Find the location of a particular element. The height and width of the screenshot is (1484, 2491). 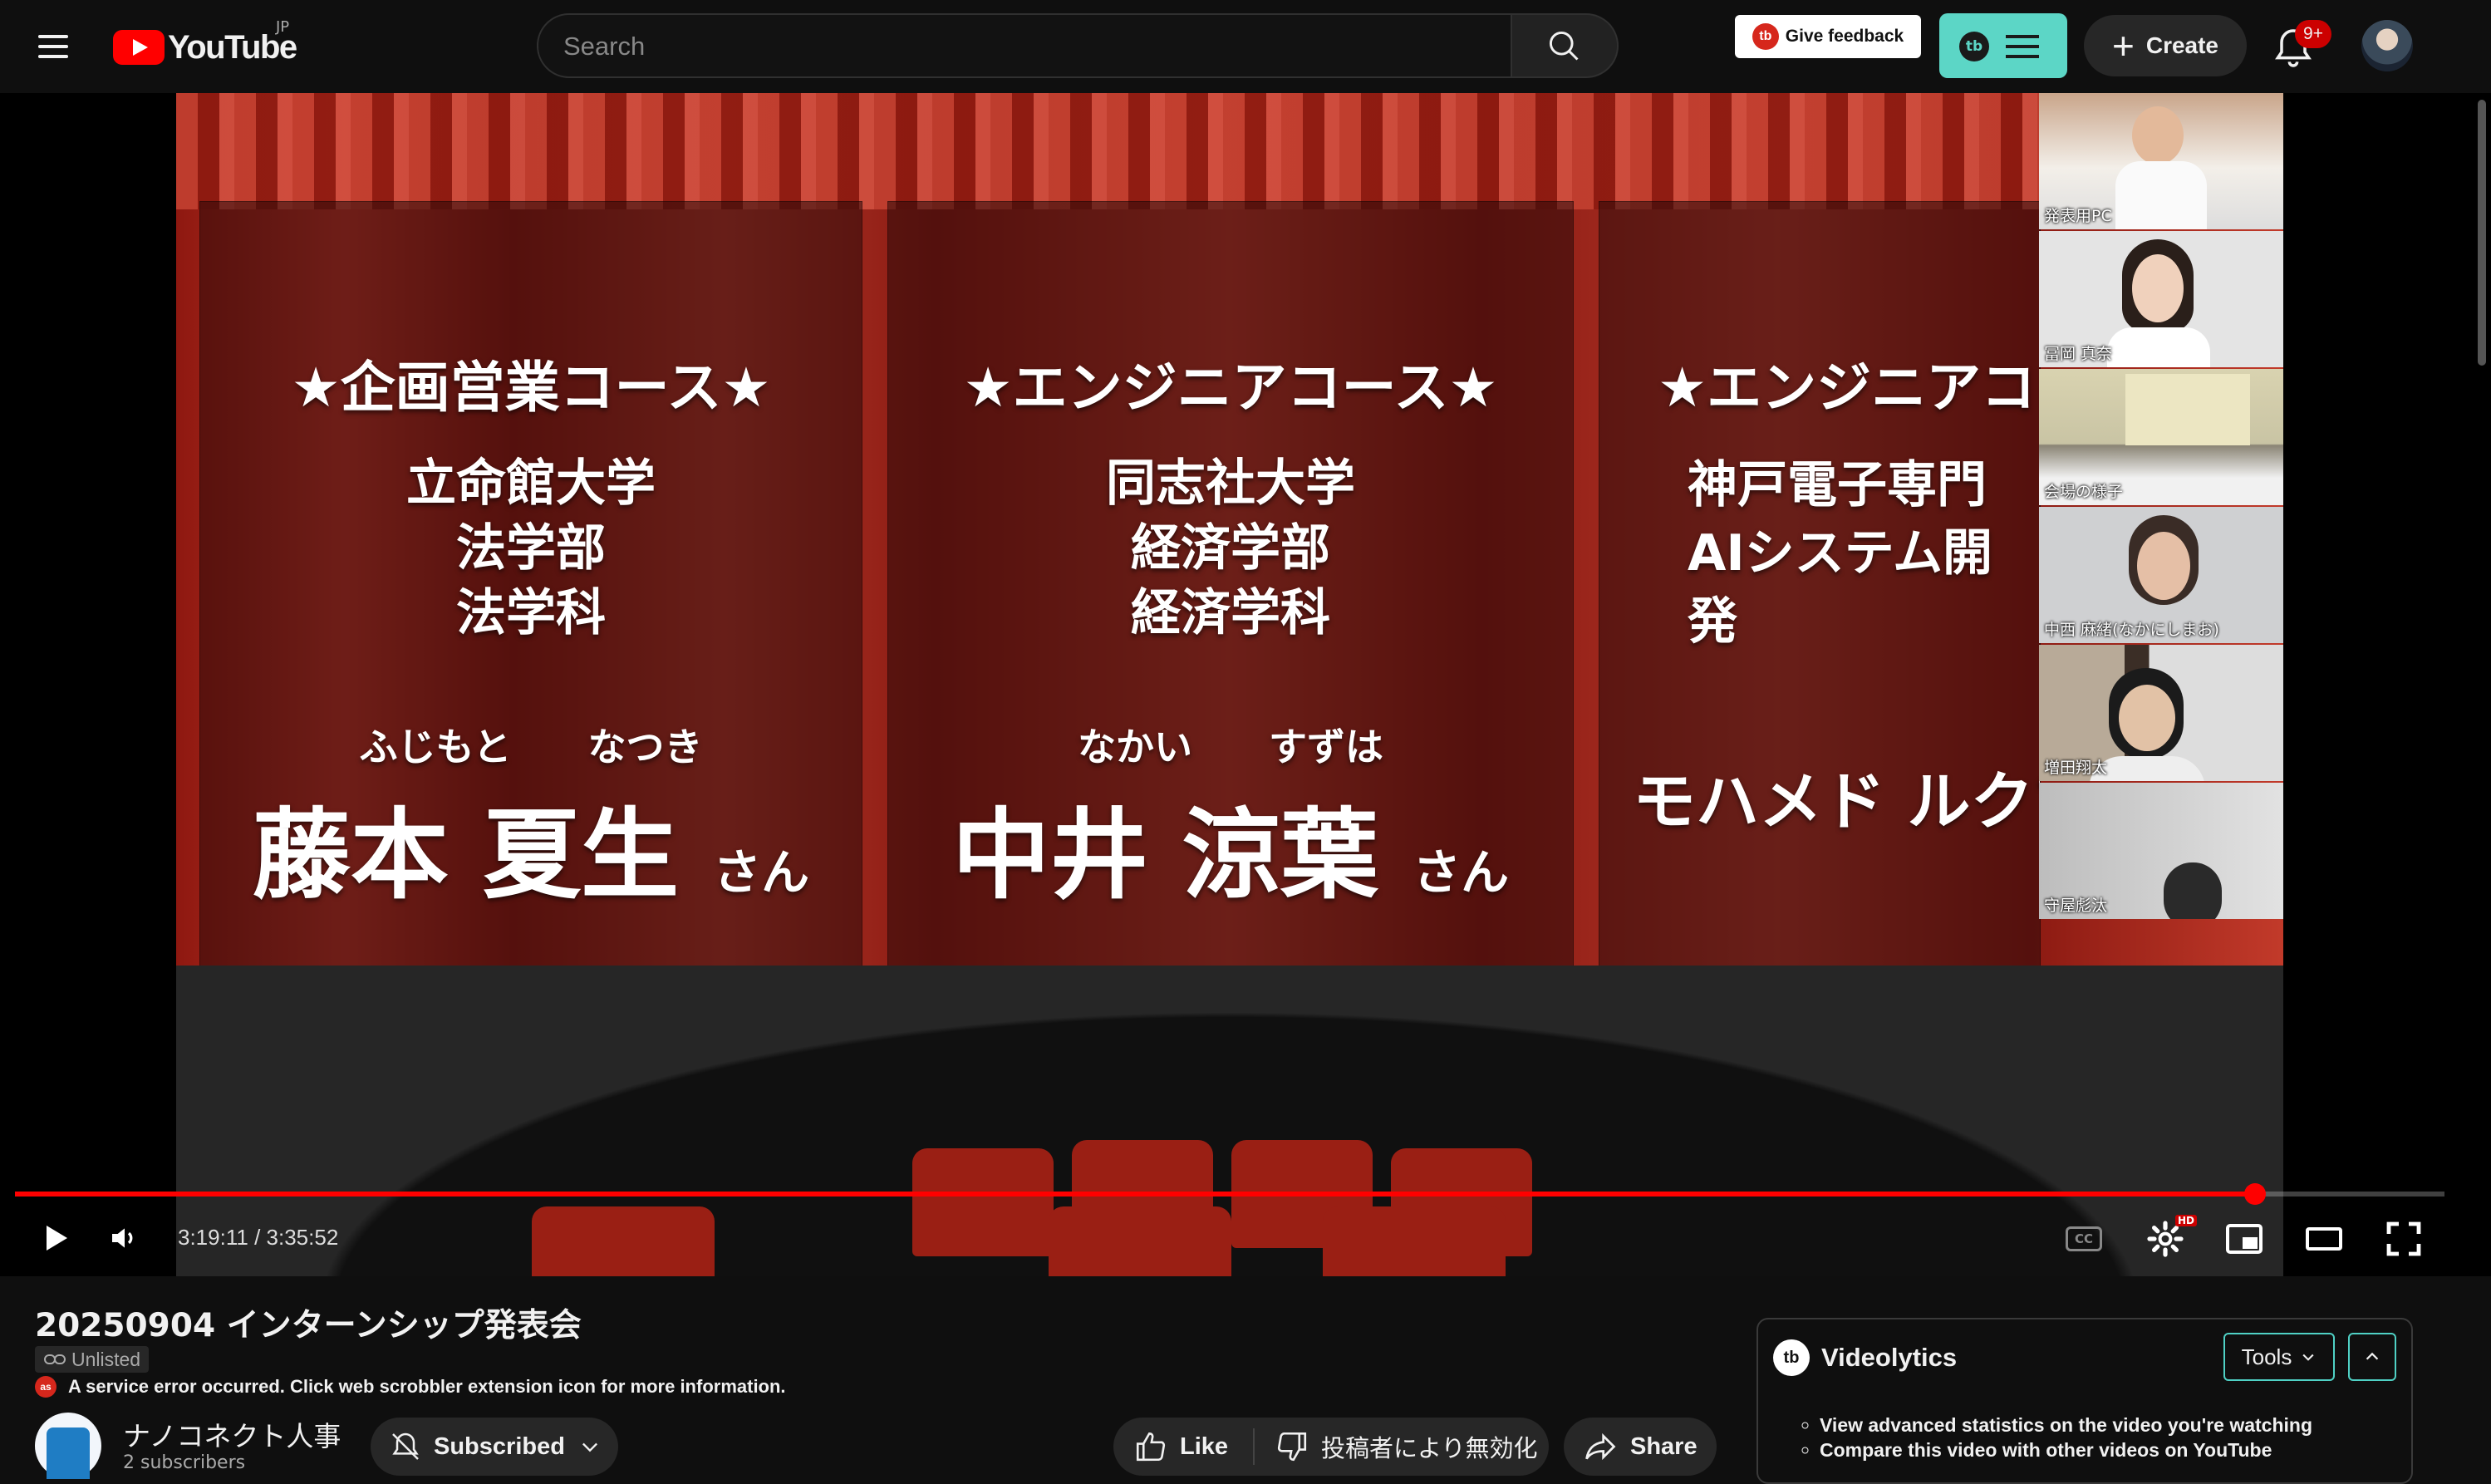

share-button: Share is located at coordinates (1640, 1447).